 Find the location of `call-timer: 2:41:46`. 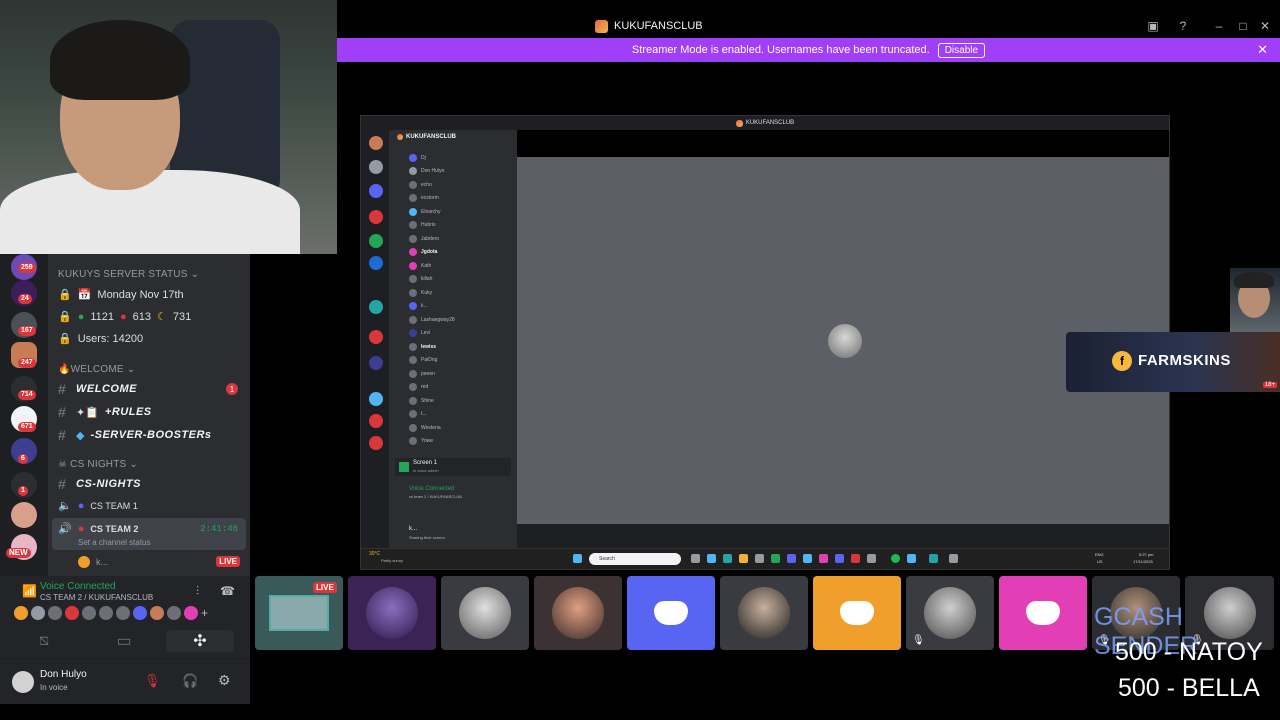

call-timer: 2:41:46 is located at coordinates (219, 529).